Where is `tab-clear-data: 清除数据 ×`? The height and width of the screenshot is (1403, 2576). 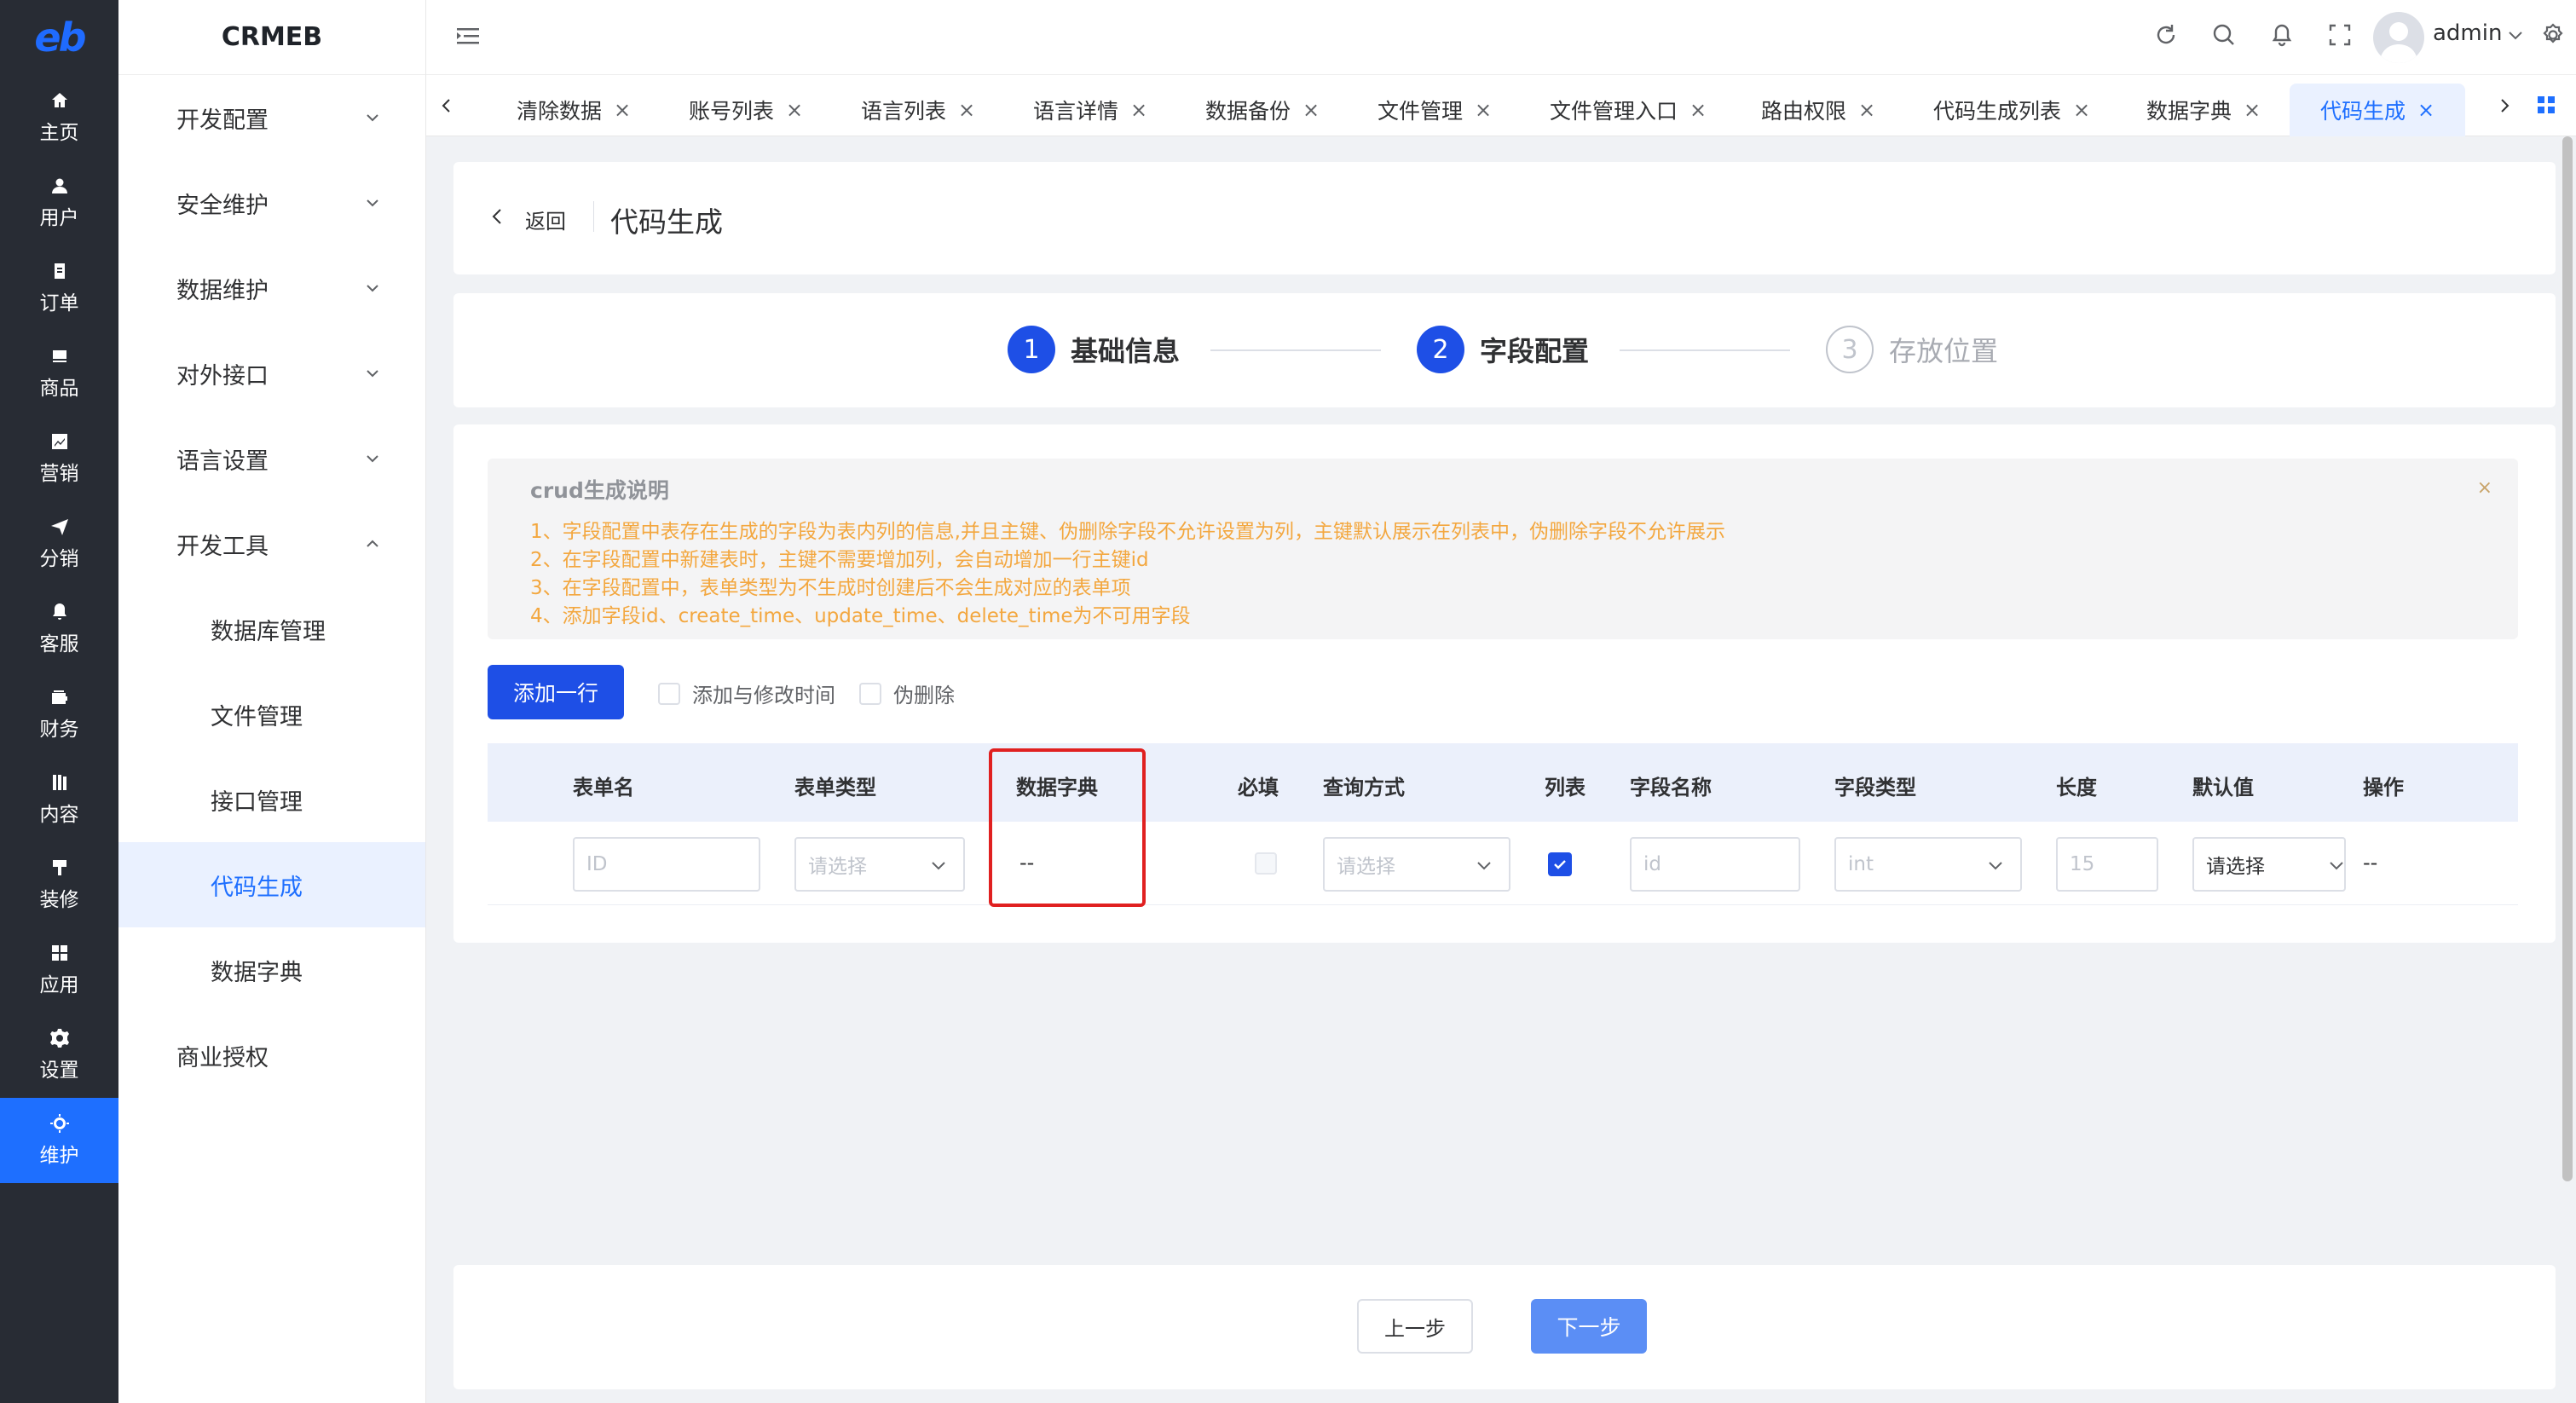 tab-clear-data: 清除数据 × is located at coordinates (574, 110).